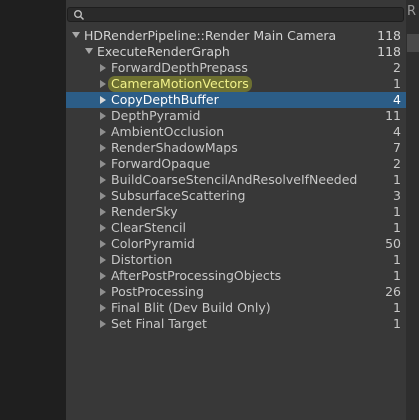 Image resolution: width=419 pixels, height=420 pixels. I want to click on tree-item-label: ColorPyramid, so click(153, 243).